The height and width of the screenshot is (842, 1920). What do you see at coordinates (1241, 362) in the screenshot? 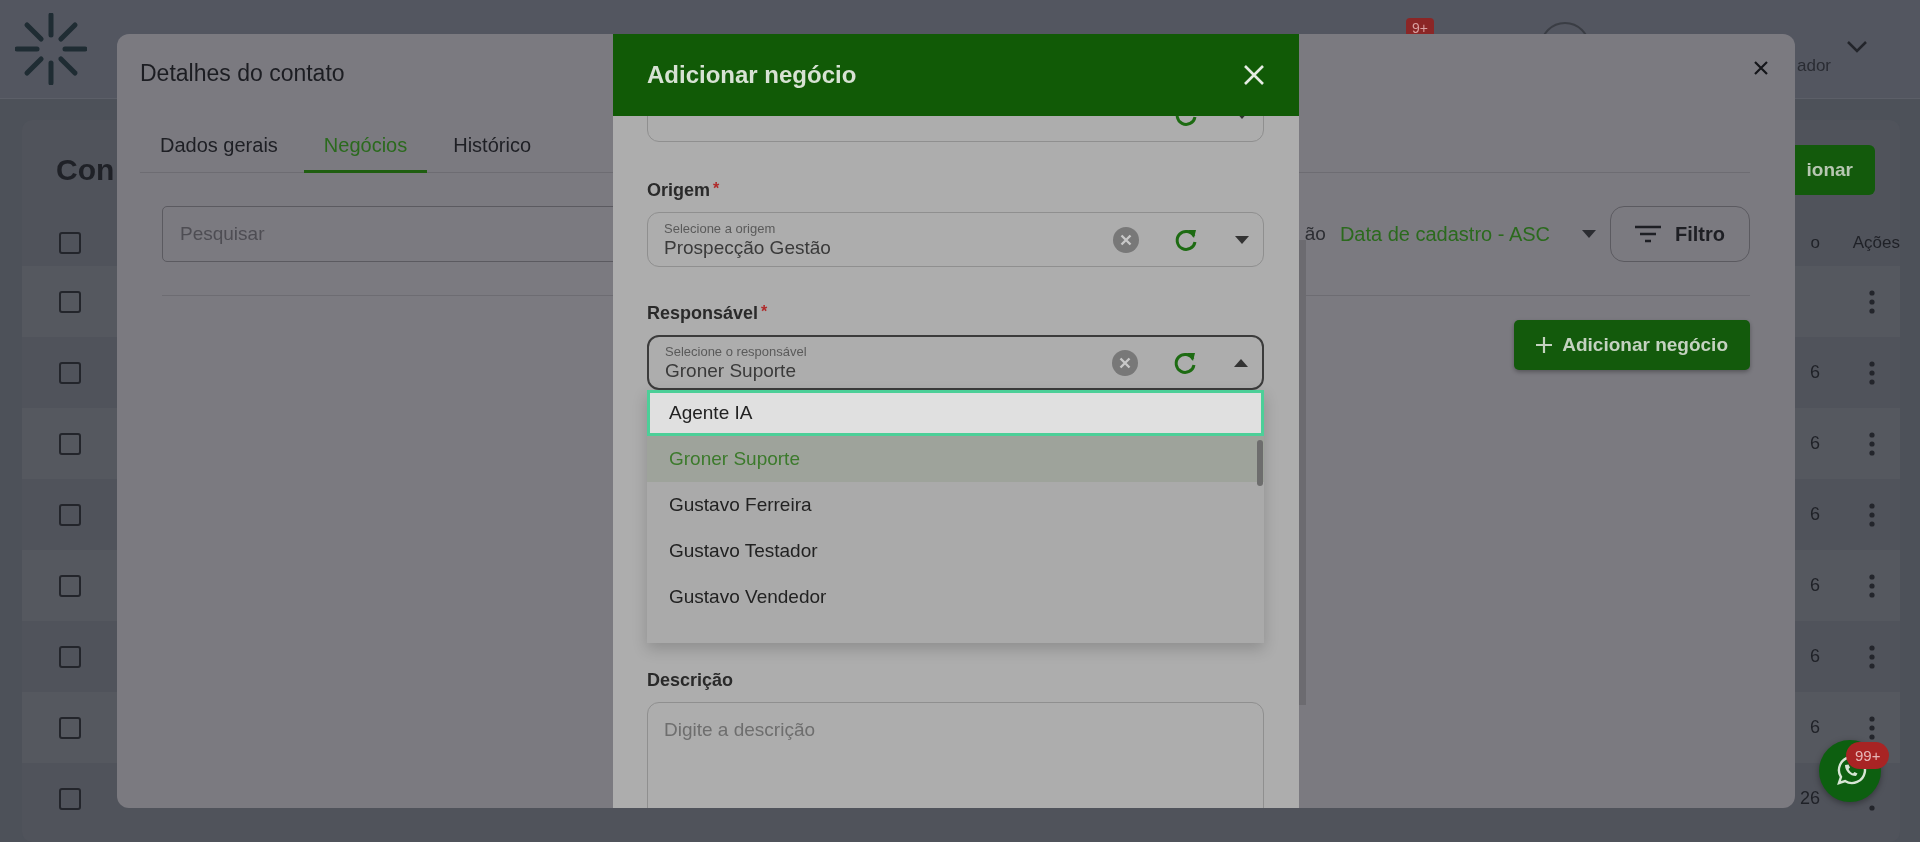
I see `caret-up-icon` at bounding box center [1241, 362].